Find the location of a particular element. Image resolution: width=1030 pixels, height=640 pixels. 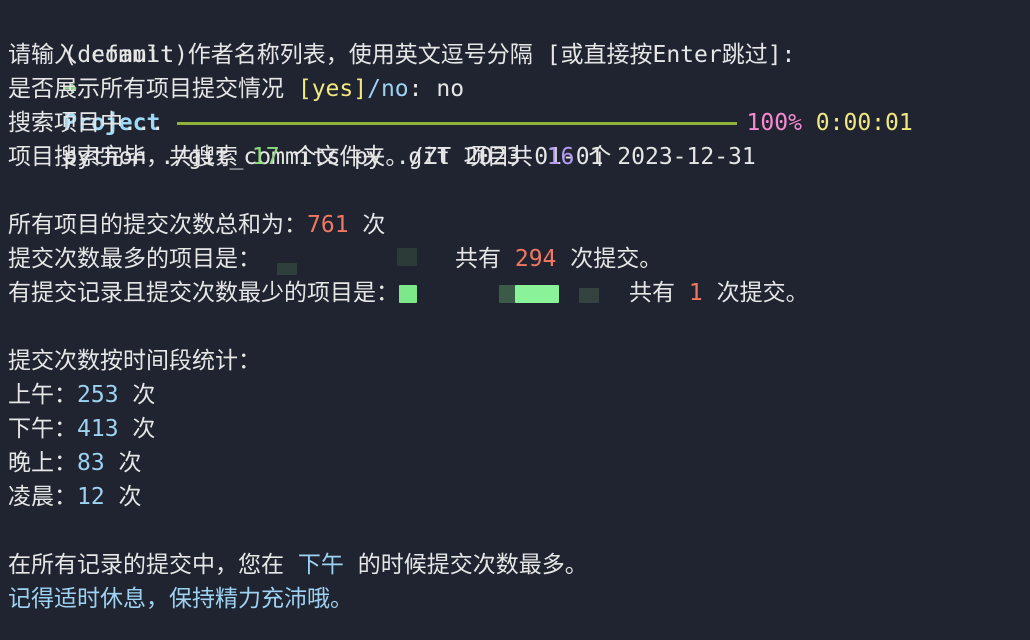

period-label: 凌晨： is located at coordinates (42, 497).